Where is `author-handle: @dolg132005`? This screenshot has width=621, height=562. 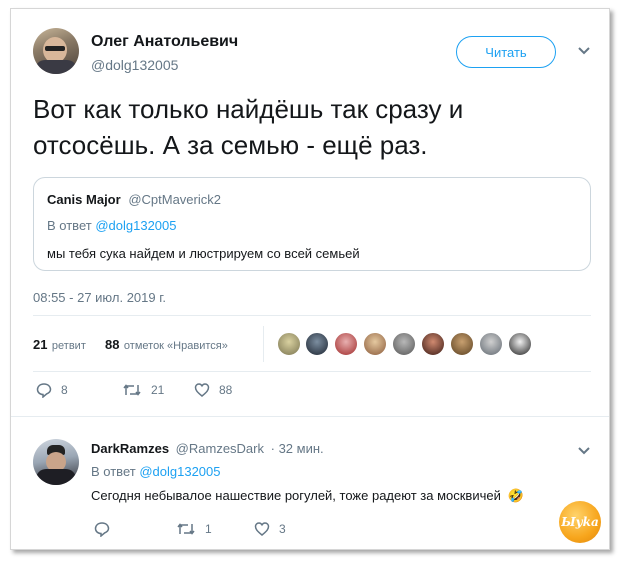 author-handle: @dolg132005 is located at coordinates (134, 65).